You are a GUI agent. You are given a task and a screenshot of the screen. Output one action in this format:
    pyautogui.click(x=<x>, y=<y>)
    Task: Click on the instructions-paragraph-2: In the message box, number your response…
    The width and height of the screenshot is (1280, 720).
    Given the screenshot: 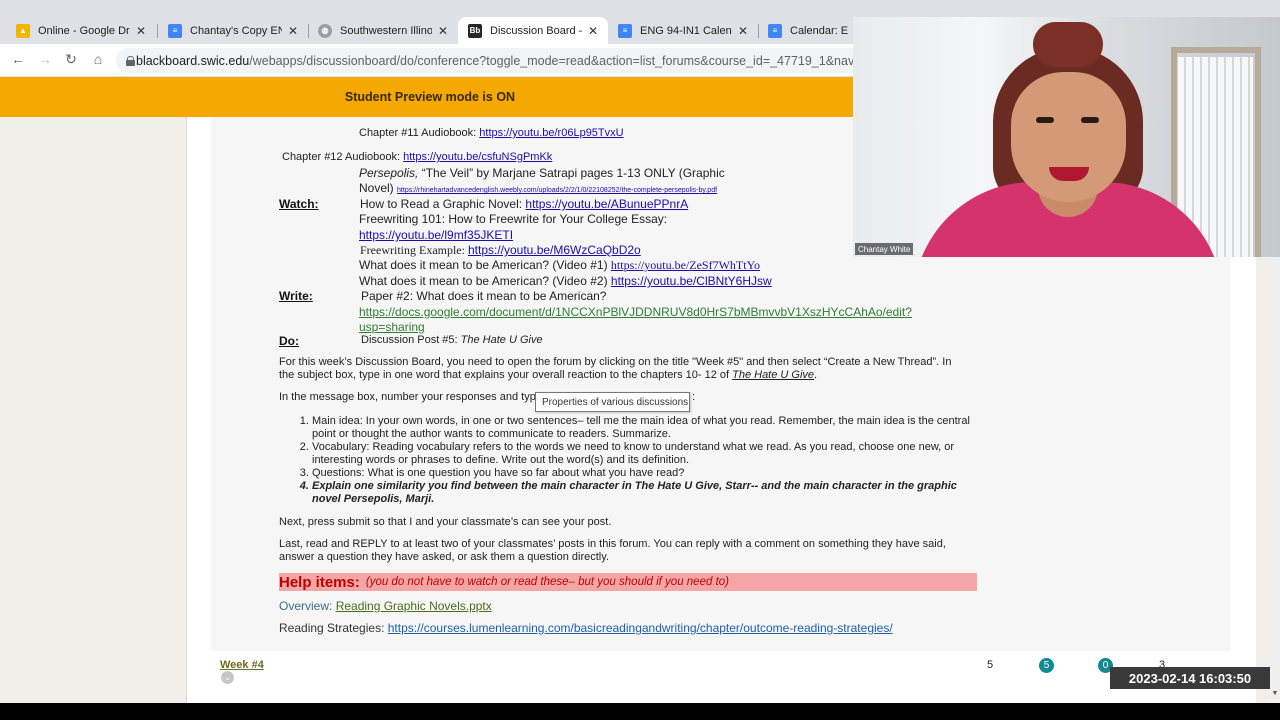 What is the action you would take?
    pyautogui.click(x=407, y=397)
    